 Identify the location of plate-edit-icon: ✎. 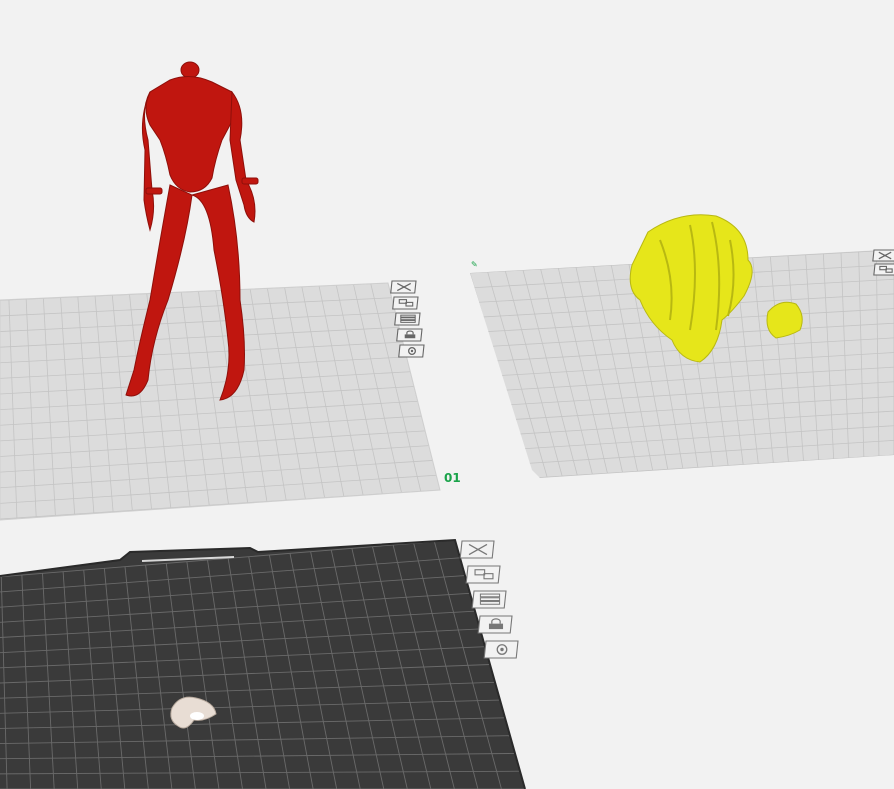
(474, 264).